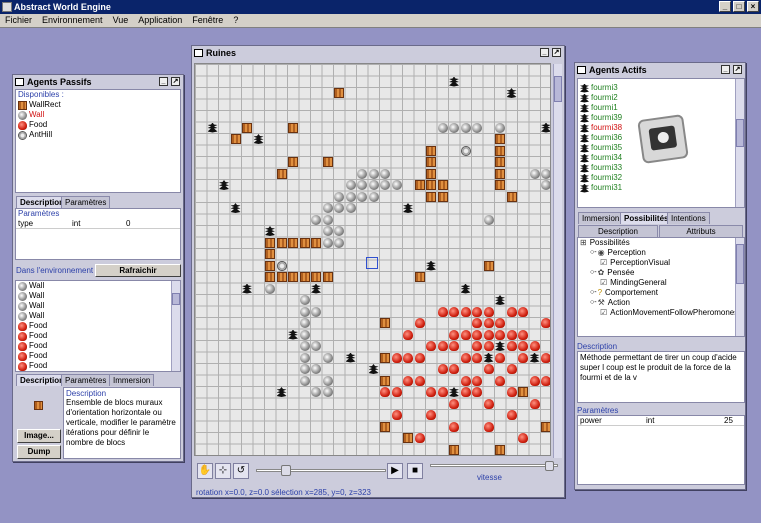 The image size is (761, 523). What do you see at coordinates (132, 380) in the screenshot?
I see `tab-immersion: Immersion` at bounding box center [132, 380].